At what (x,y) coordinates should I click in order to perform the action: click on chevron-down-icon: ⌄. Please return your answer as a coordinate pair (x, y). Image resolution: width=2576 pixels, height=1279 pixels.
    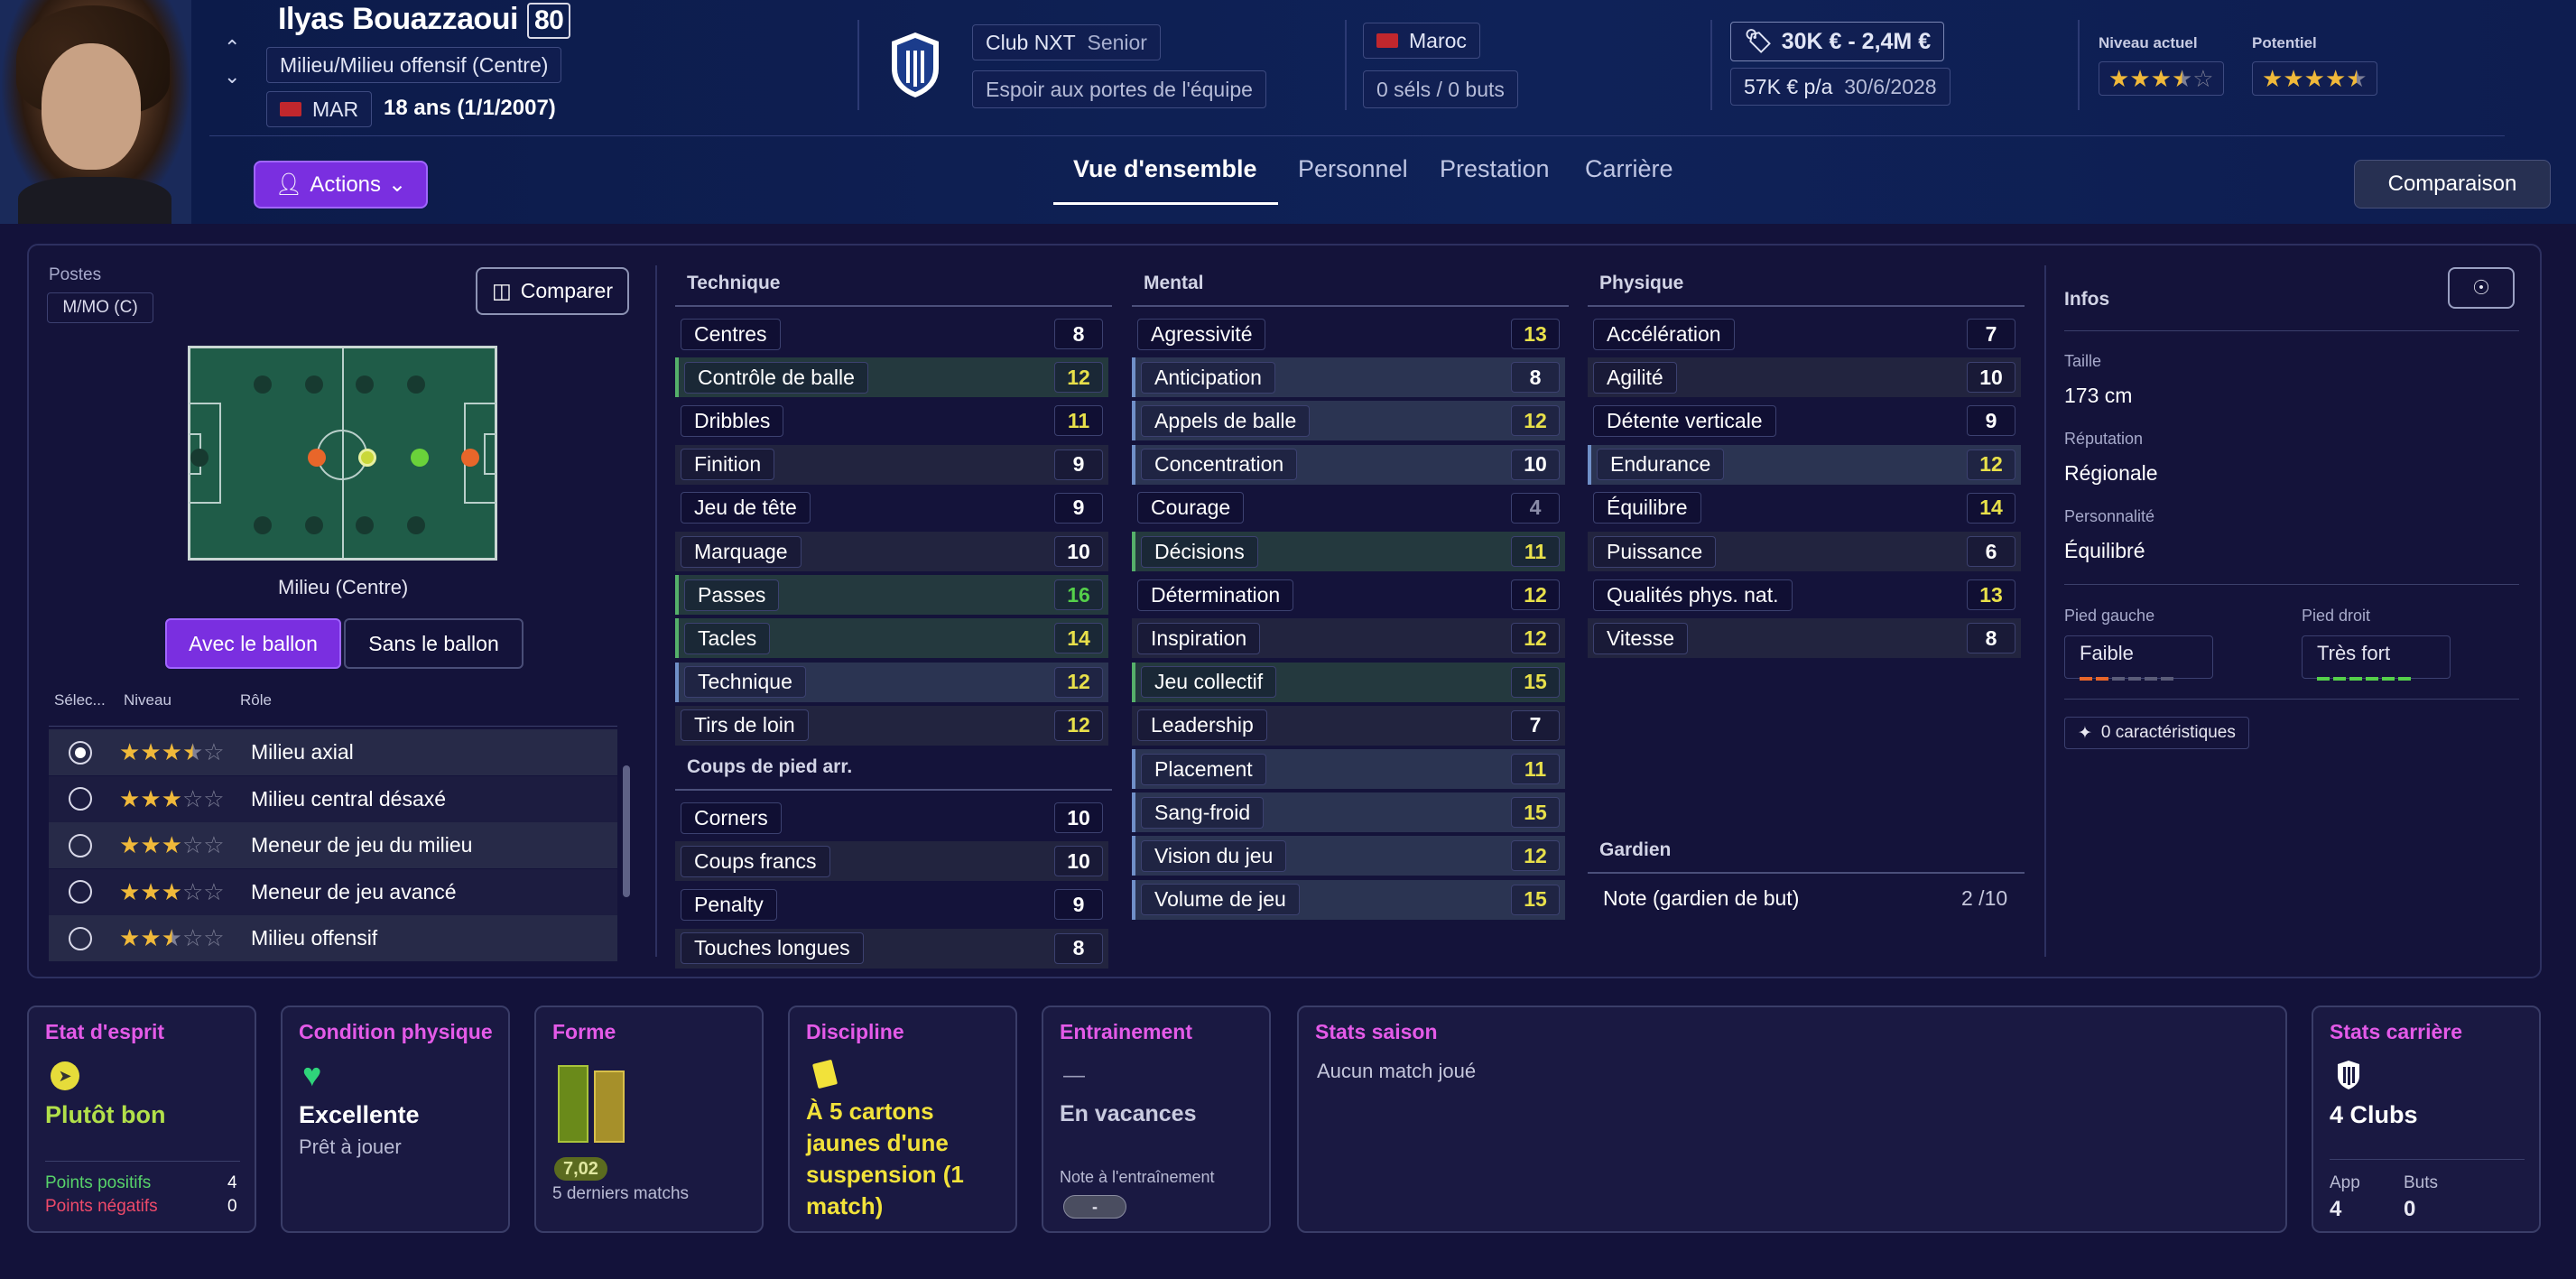
    Looking at the image, I should click on (232, 76).